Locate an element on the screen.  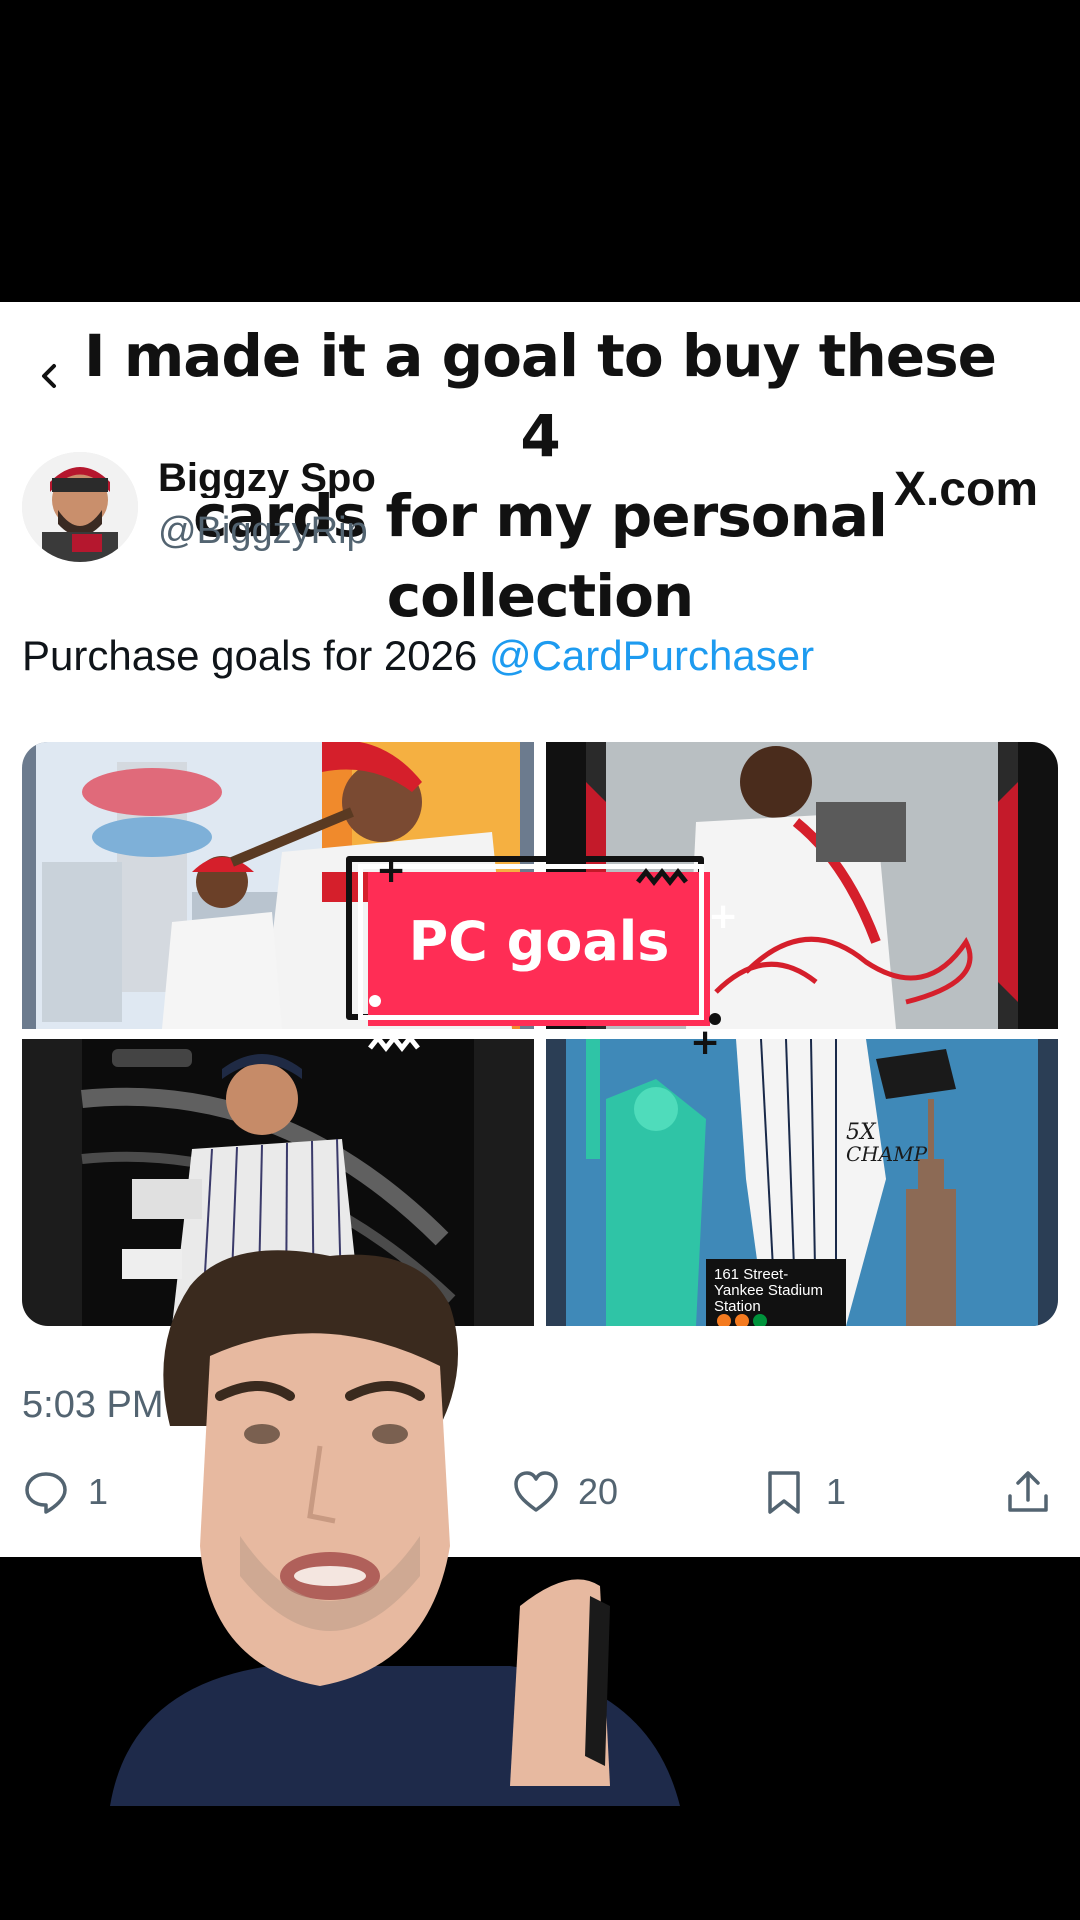
tweet-body: Purchase goals for 2026 is located at coordinates (250, 655).